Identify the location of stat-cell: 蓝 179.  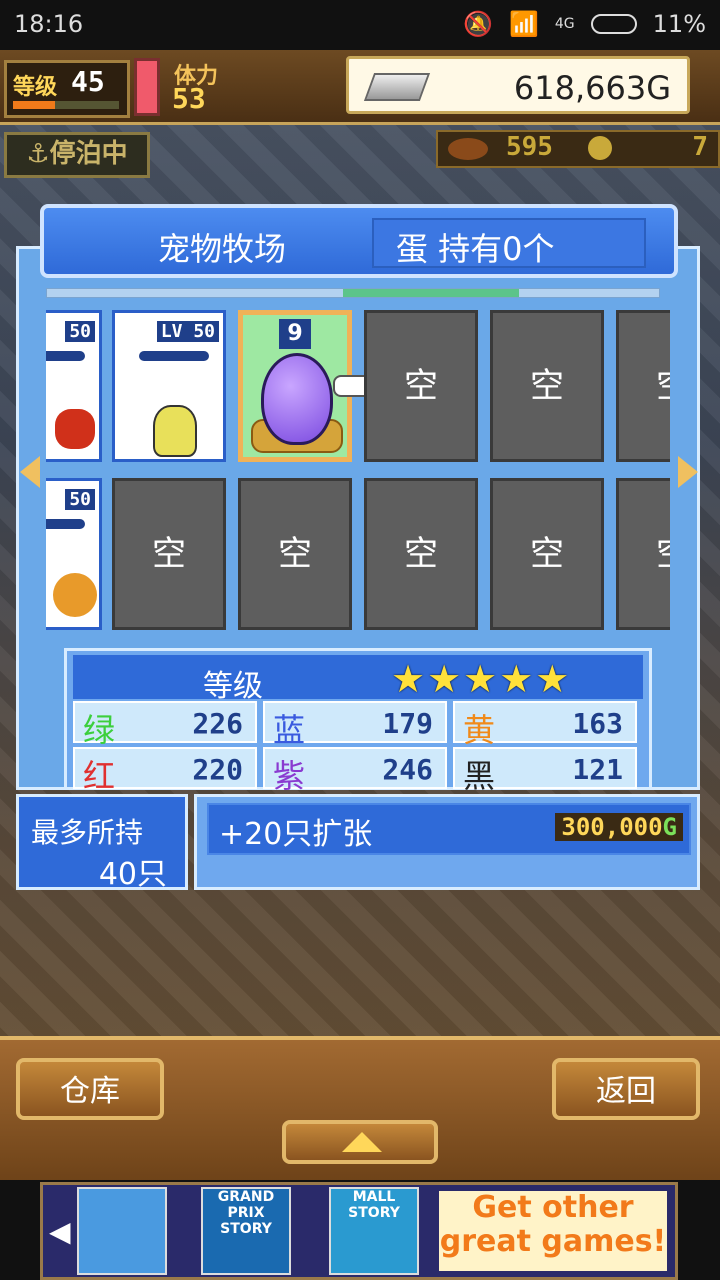
(355, 725).